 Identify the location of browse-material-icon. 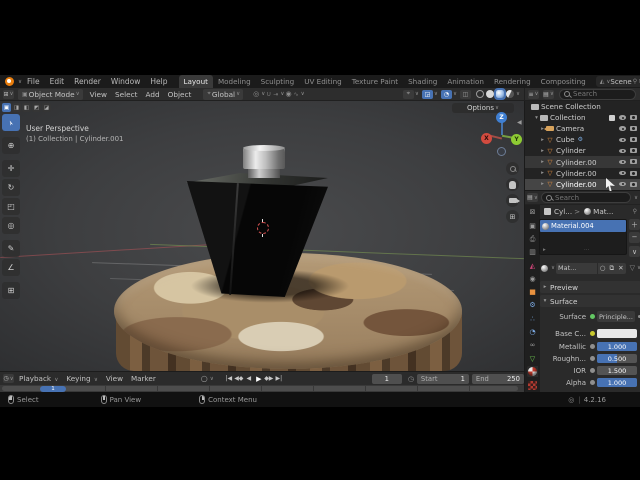
(544, 268).